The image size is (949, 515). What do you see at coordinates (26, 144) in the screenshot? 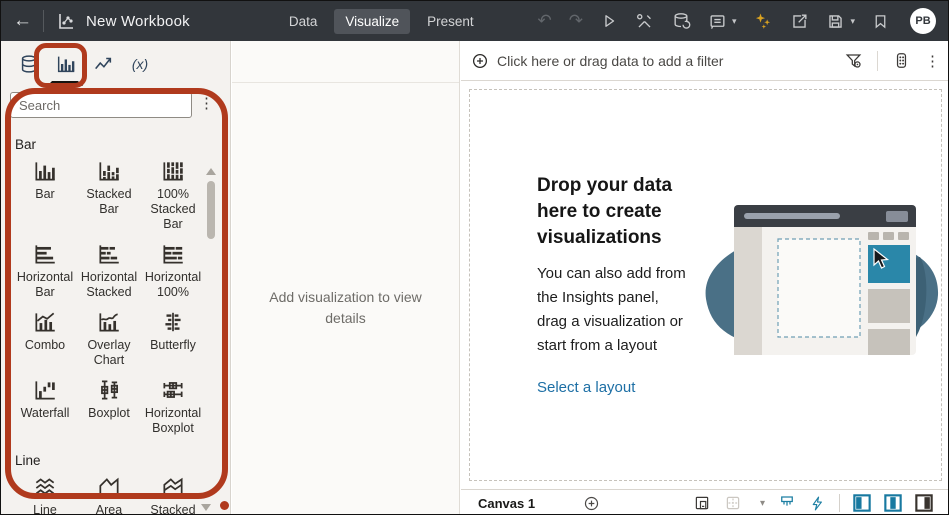
I see `section-title-bar: Bar` at bounding box center [26, 144].